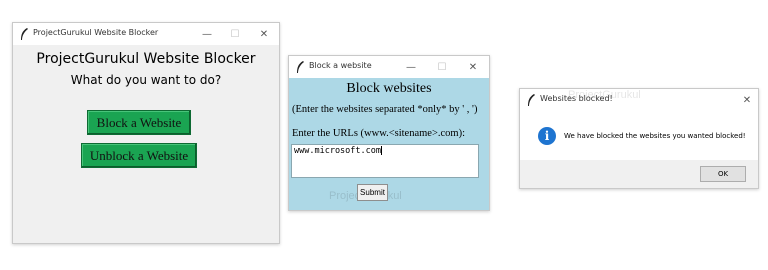 This screenshot has width=768, height=270. I want to click on dialog-footer: OK, so click(639, 174).